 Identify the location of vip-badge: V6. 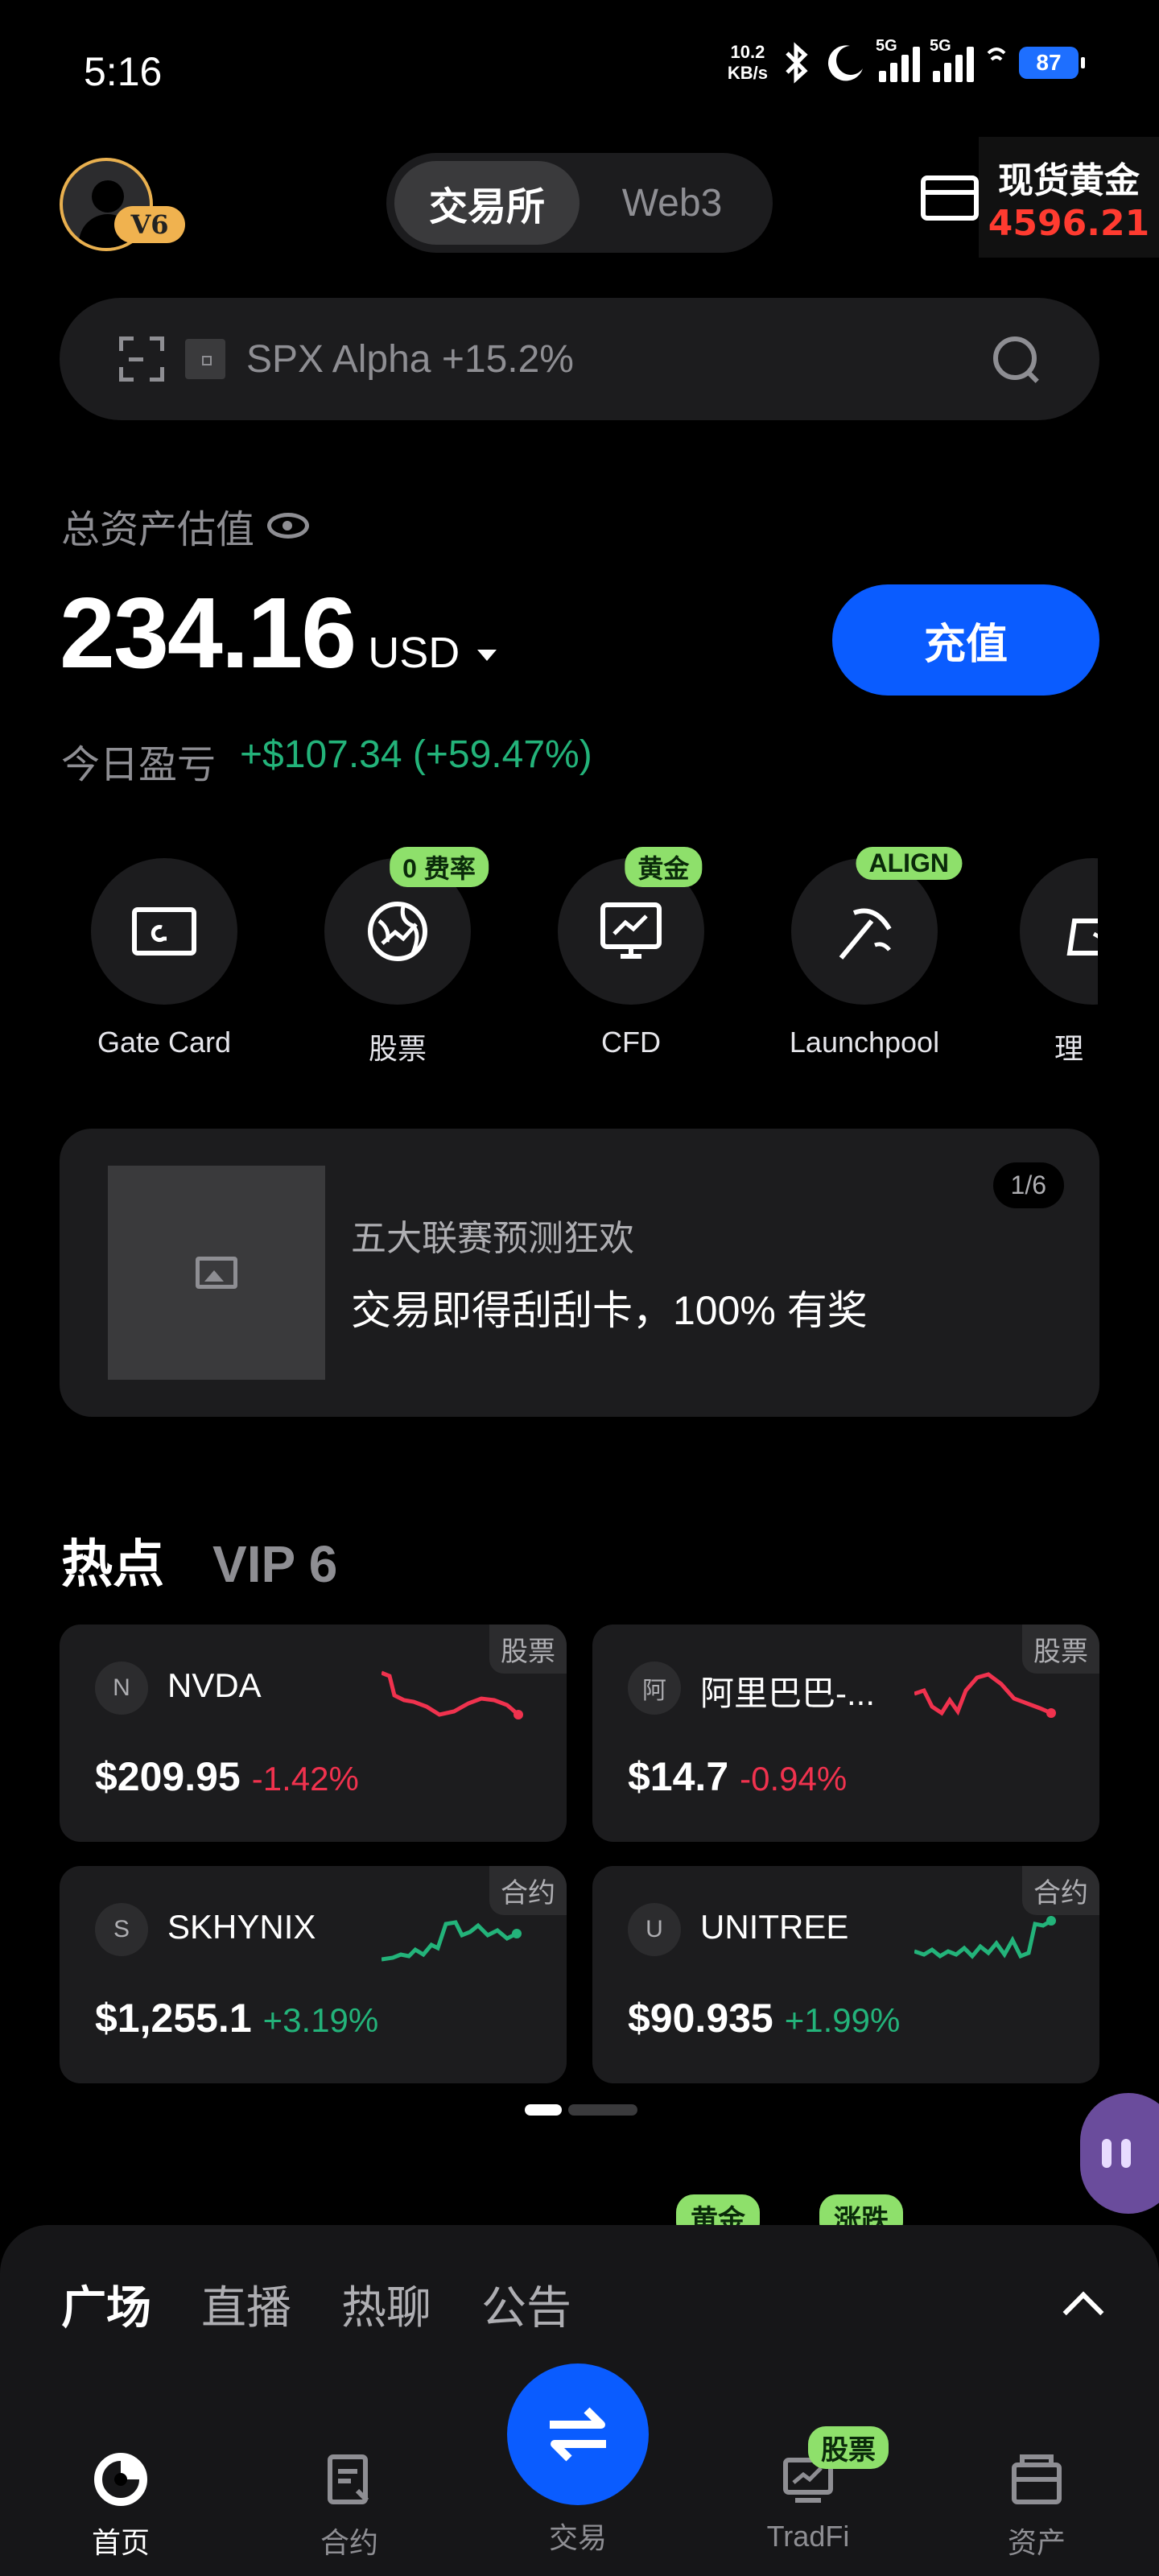
(149, 224).